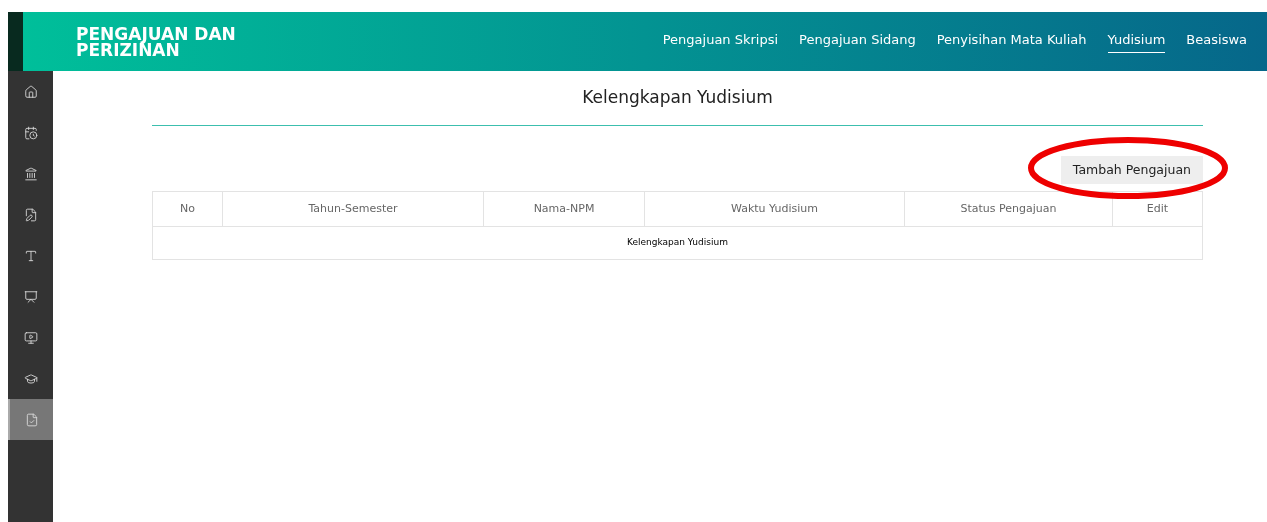  What do you see at coordinates (857, 41) in the screenshot?
I see `nav-link: Pengajuan Sidang` at bounding box center [857, 41].